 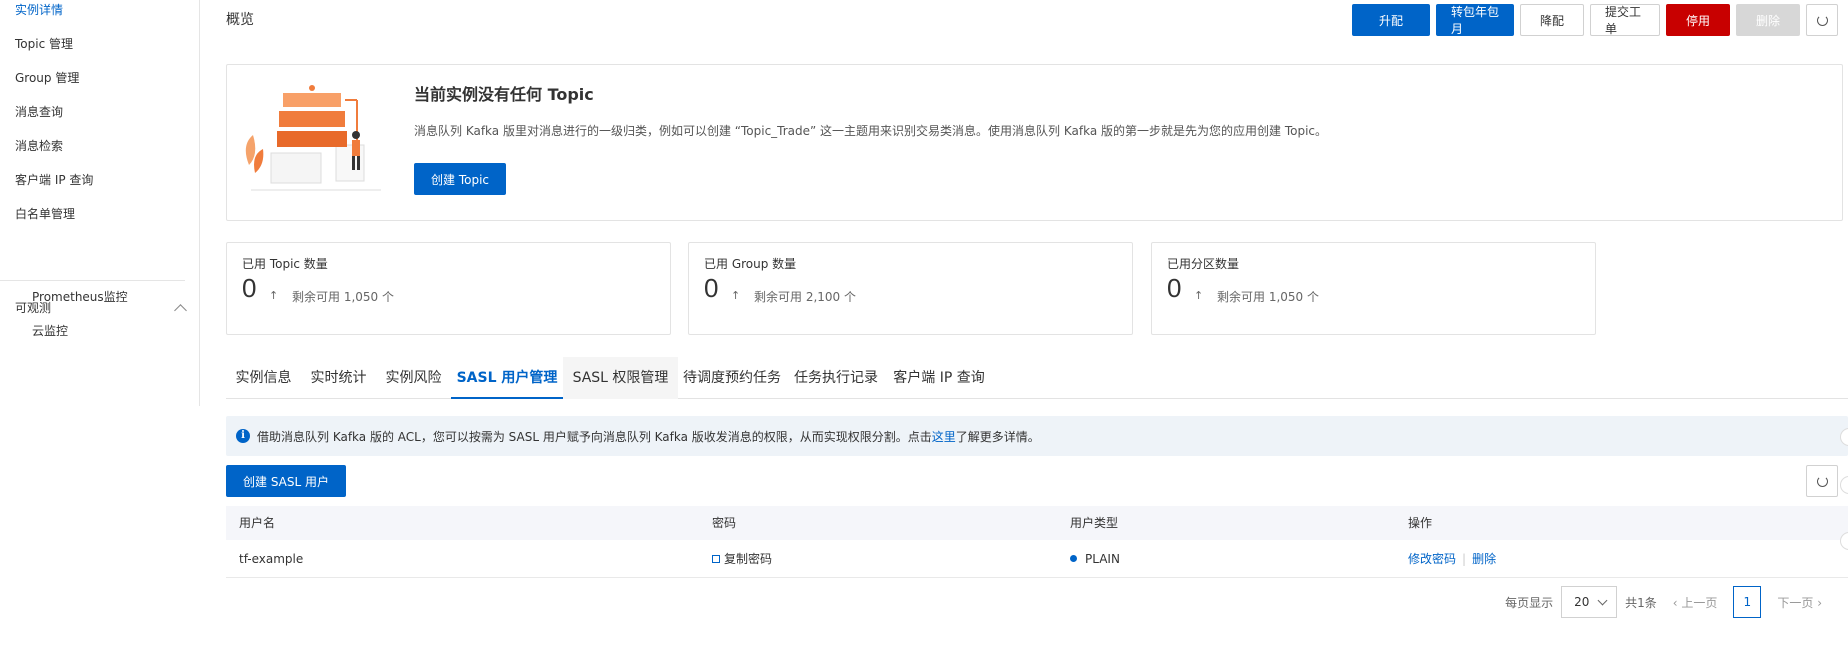 What do you see at coordinates (1203, 264) in the screenshot?
I see `stat-label: 已用分区数量` at bounding box center [1203, 264].